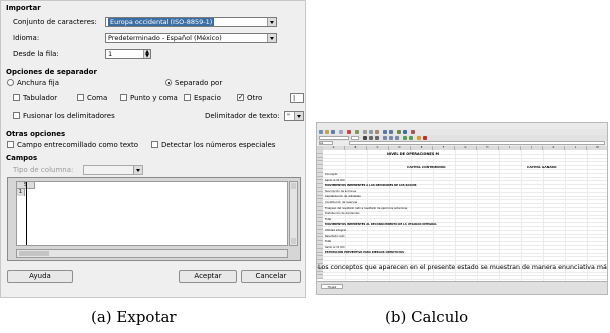  What do you see at coordinates (597, 148) in the screenshot?
I see `column-header: M` at bounding box center [597, 148].